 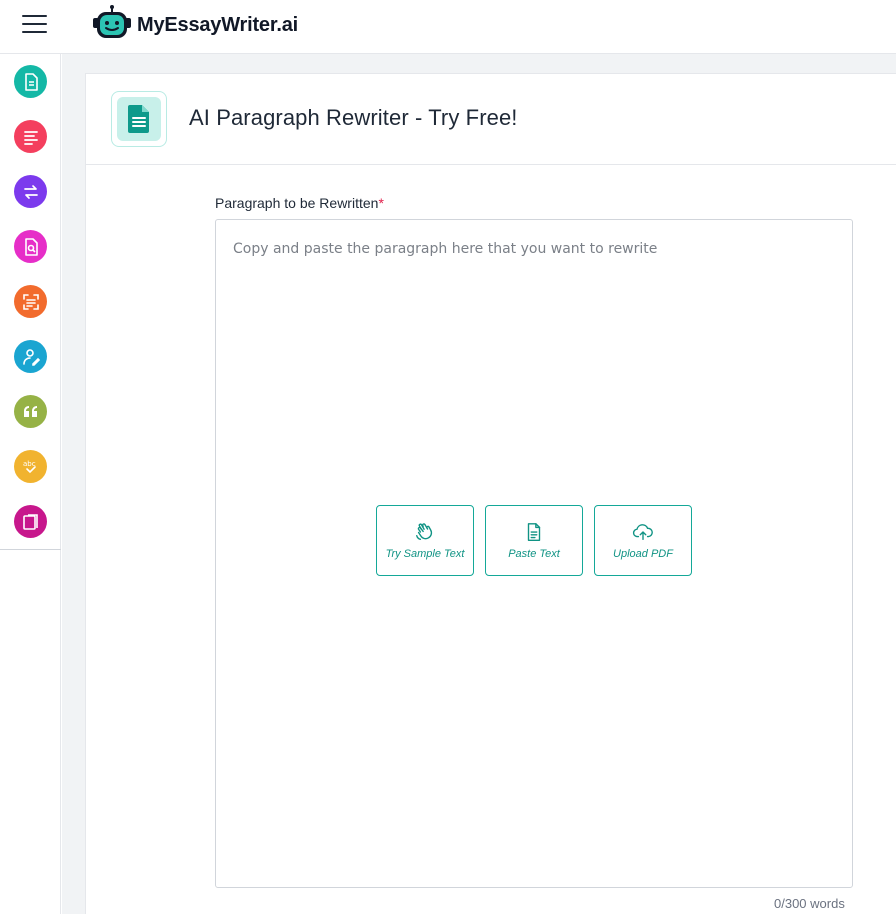 I want to click on sidebar-divider, so click(x=30, y=549).